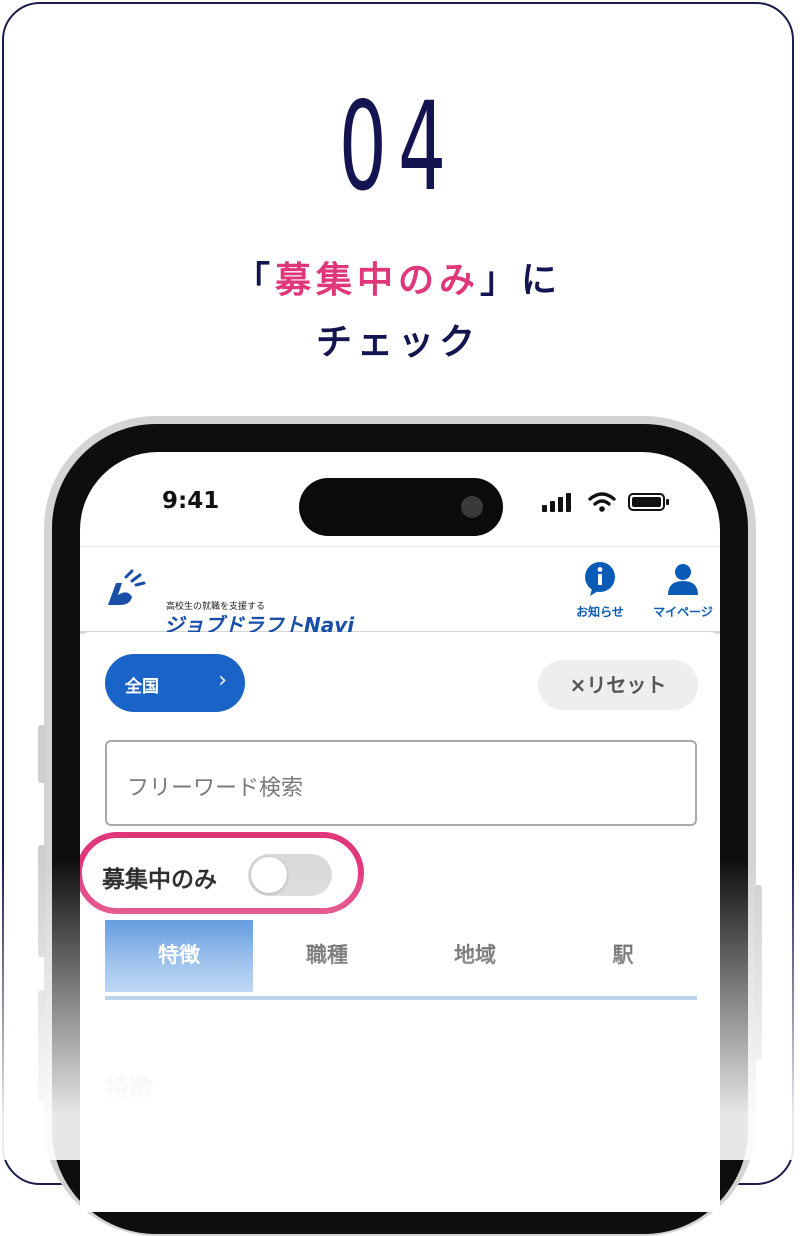 Image resolution: width=800 pixels, height=1236 pixels. I want to click on tab-job-type: 職種, so click(327, 956).